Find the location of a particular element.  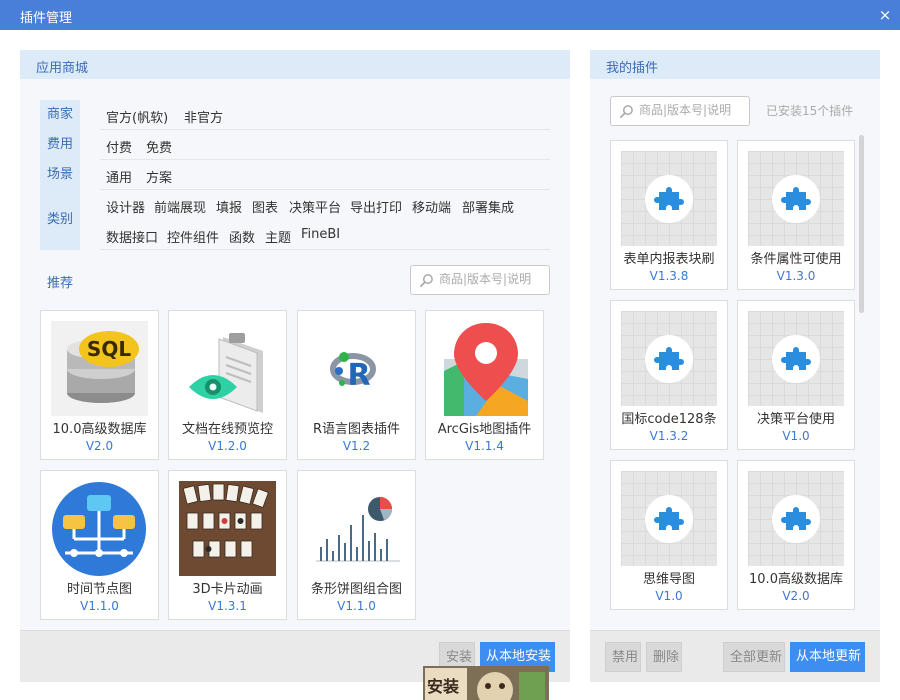

filter-tab-scene: 场景 is located at coordinates (60, 175).